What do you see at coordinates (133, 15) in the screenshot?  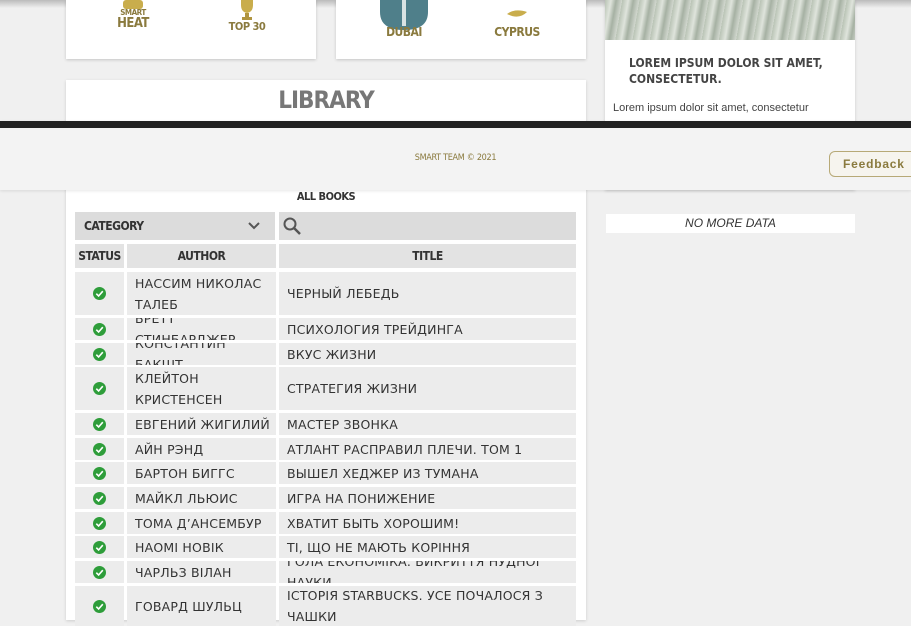 I see `tile-smart-heat: Smart Heat` at bounding box center [133, 15].